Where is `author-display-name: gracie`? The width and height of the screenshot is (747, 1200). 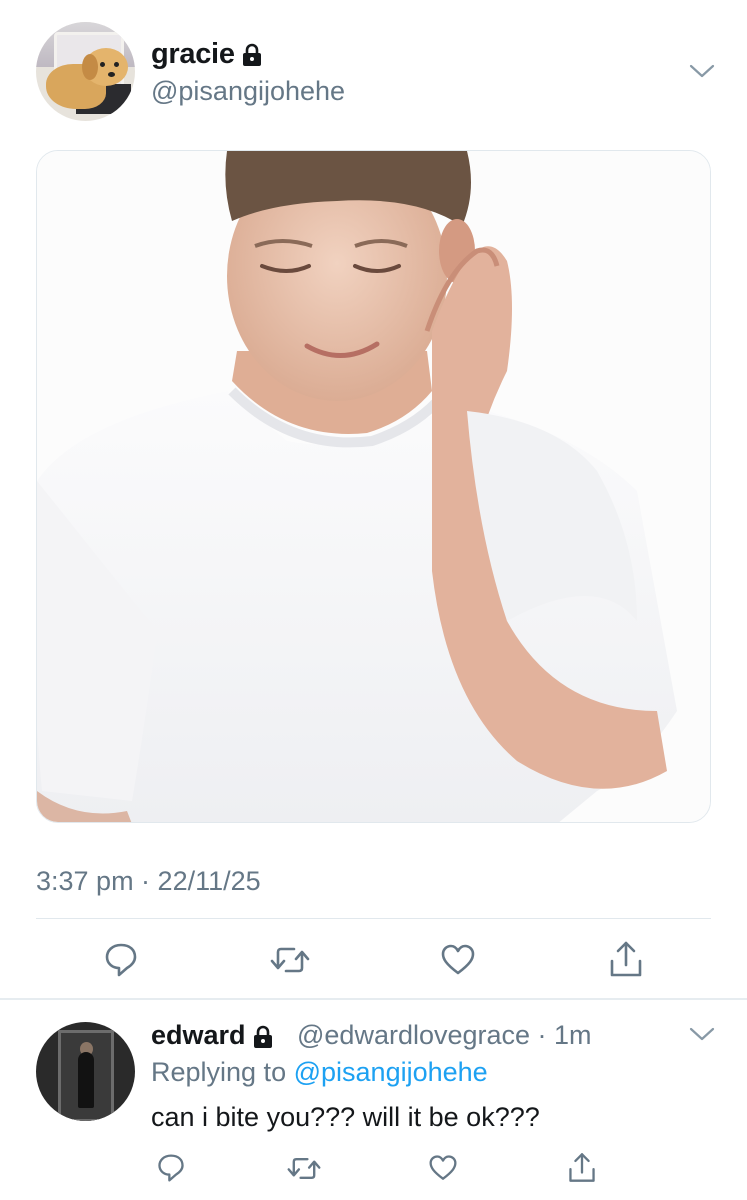 author-display-name: gracie is located at coordinates (207, 54).